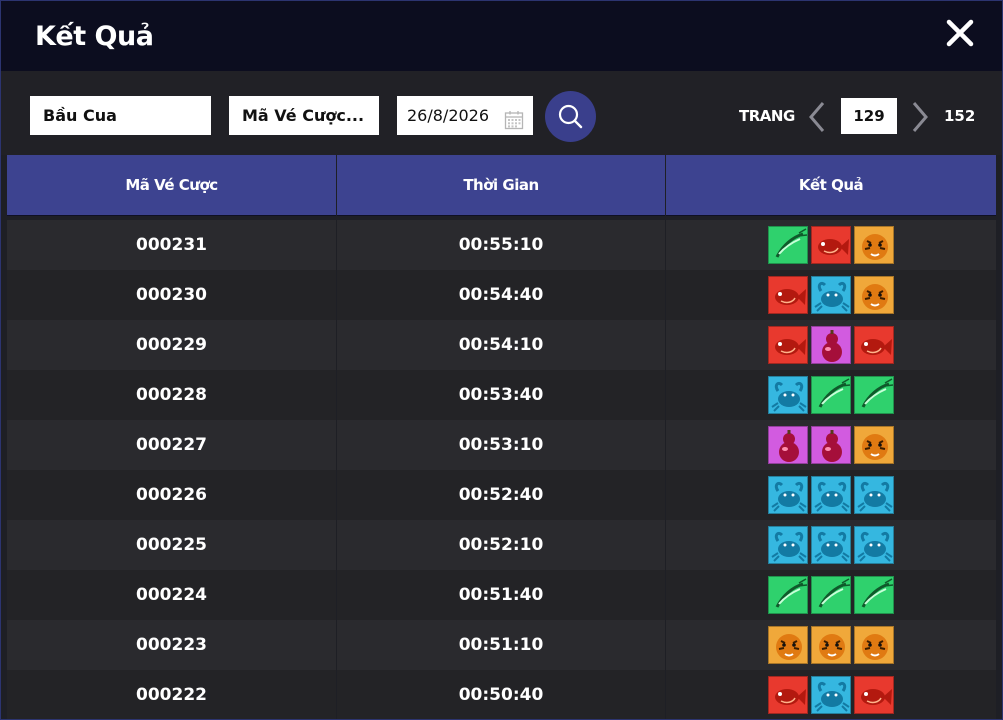 This screenshot has height=720, width=1003. I want to click on table-row: 000228 00:53:40, so click(501, 395).